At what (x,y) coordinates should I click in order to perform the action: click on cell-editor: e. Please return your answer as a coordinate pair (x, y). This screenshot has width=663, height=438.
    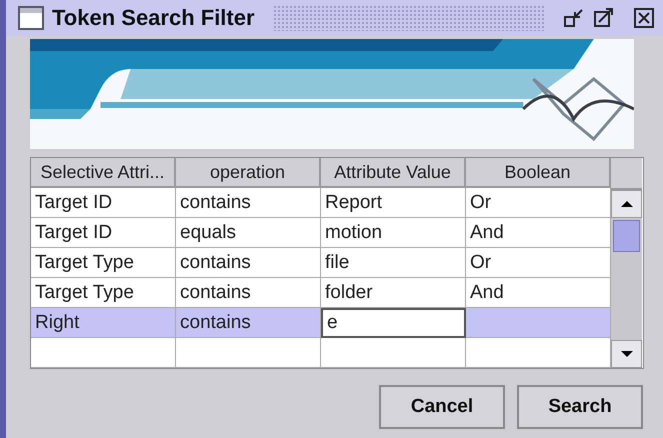
    Looking at the image, I should click on (393, 323).